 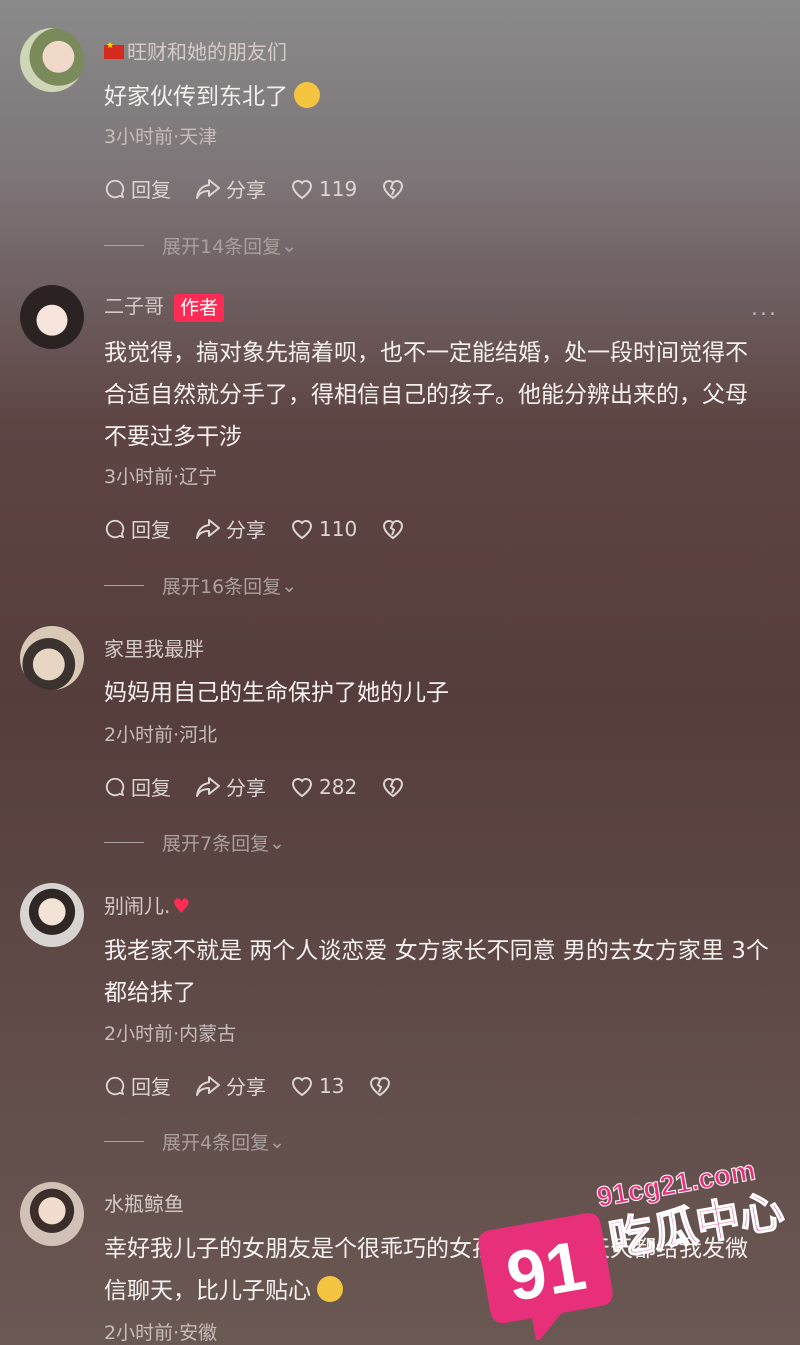 What do you see at coordinates (338, 786) in the screenshot?
I see `like-count: 282` at bounding box center [338, 786].